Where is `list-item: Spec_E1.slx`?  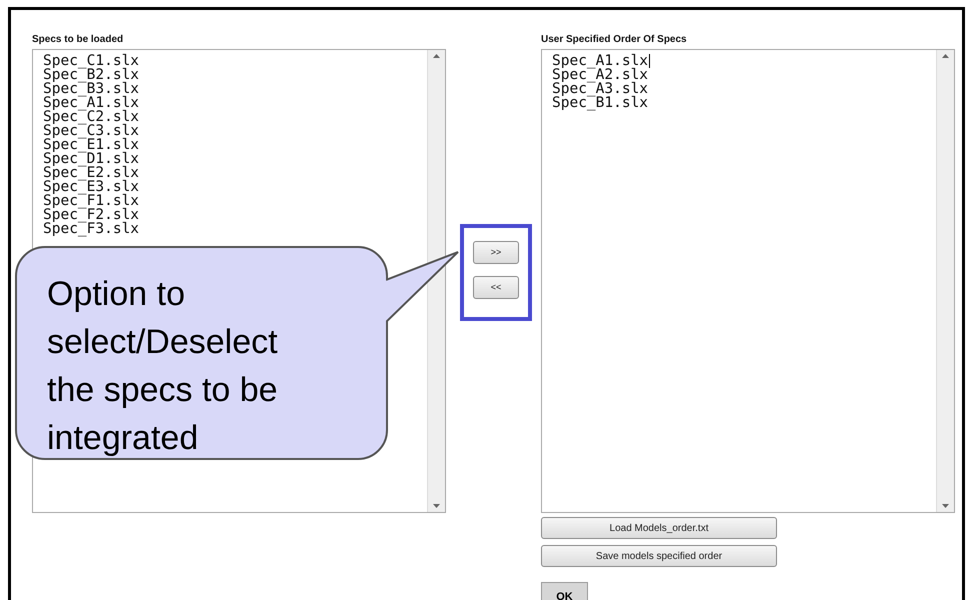 list-item: Spec_E1.slx is located at coordinates (91, 145).